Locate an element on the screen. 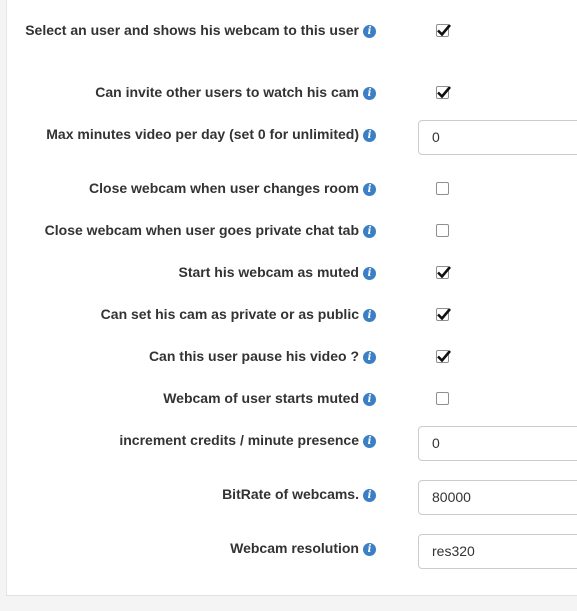 The width and height of the screenshot is (577, 611). increment-credits-input: 0 is located at coordinates (497, 443).